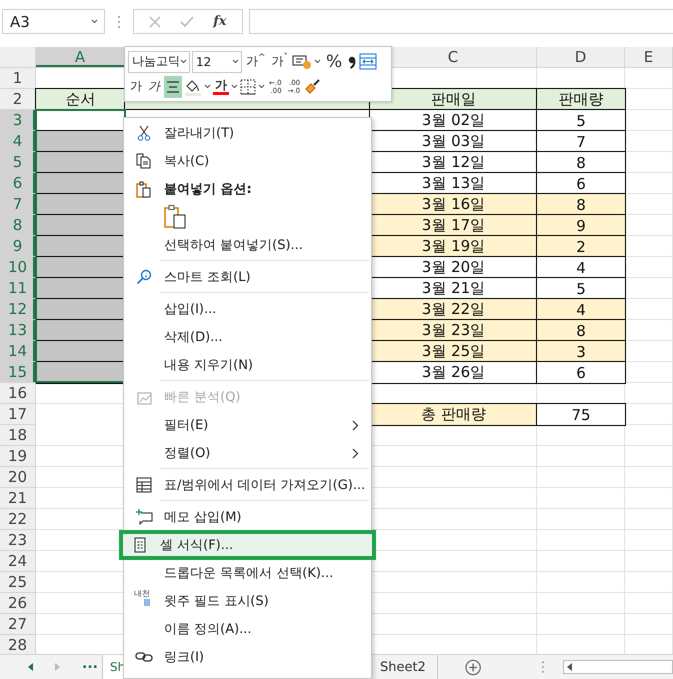  What do you see at coordinates (18, 351) in the screenshot?
I see `row-header: 14` at bounding box center [18, 351].